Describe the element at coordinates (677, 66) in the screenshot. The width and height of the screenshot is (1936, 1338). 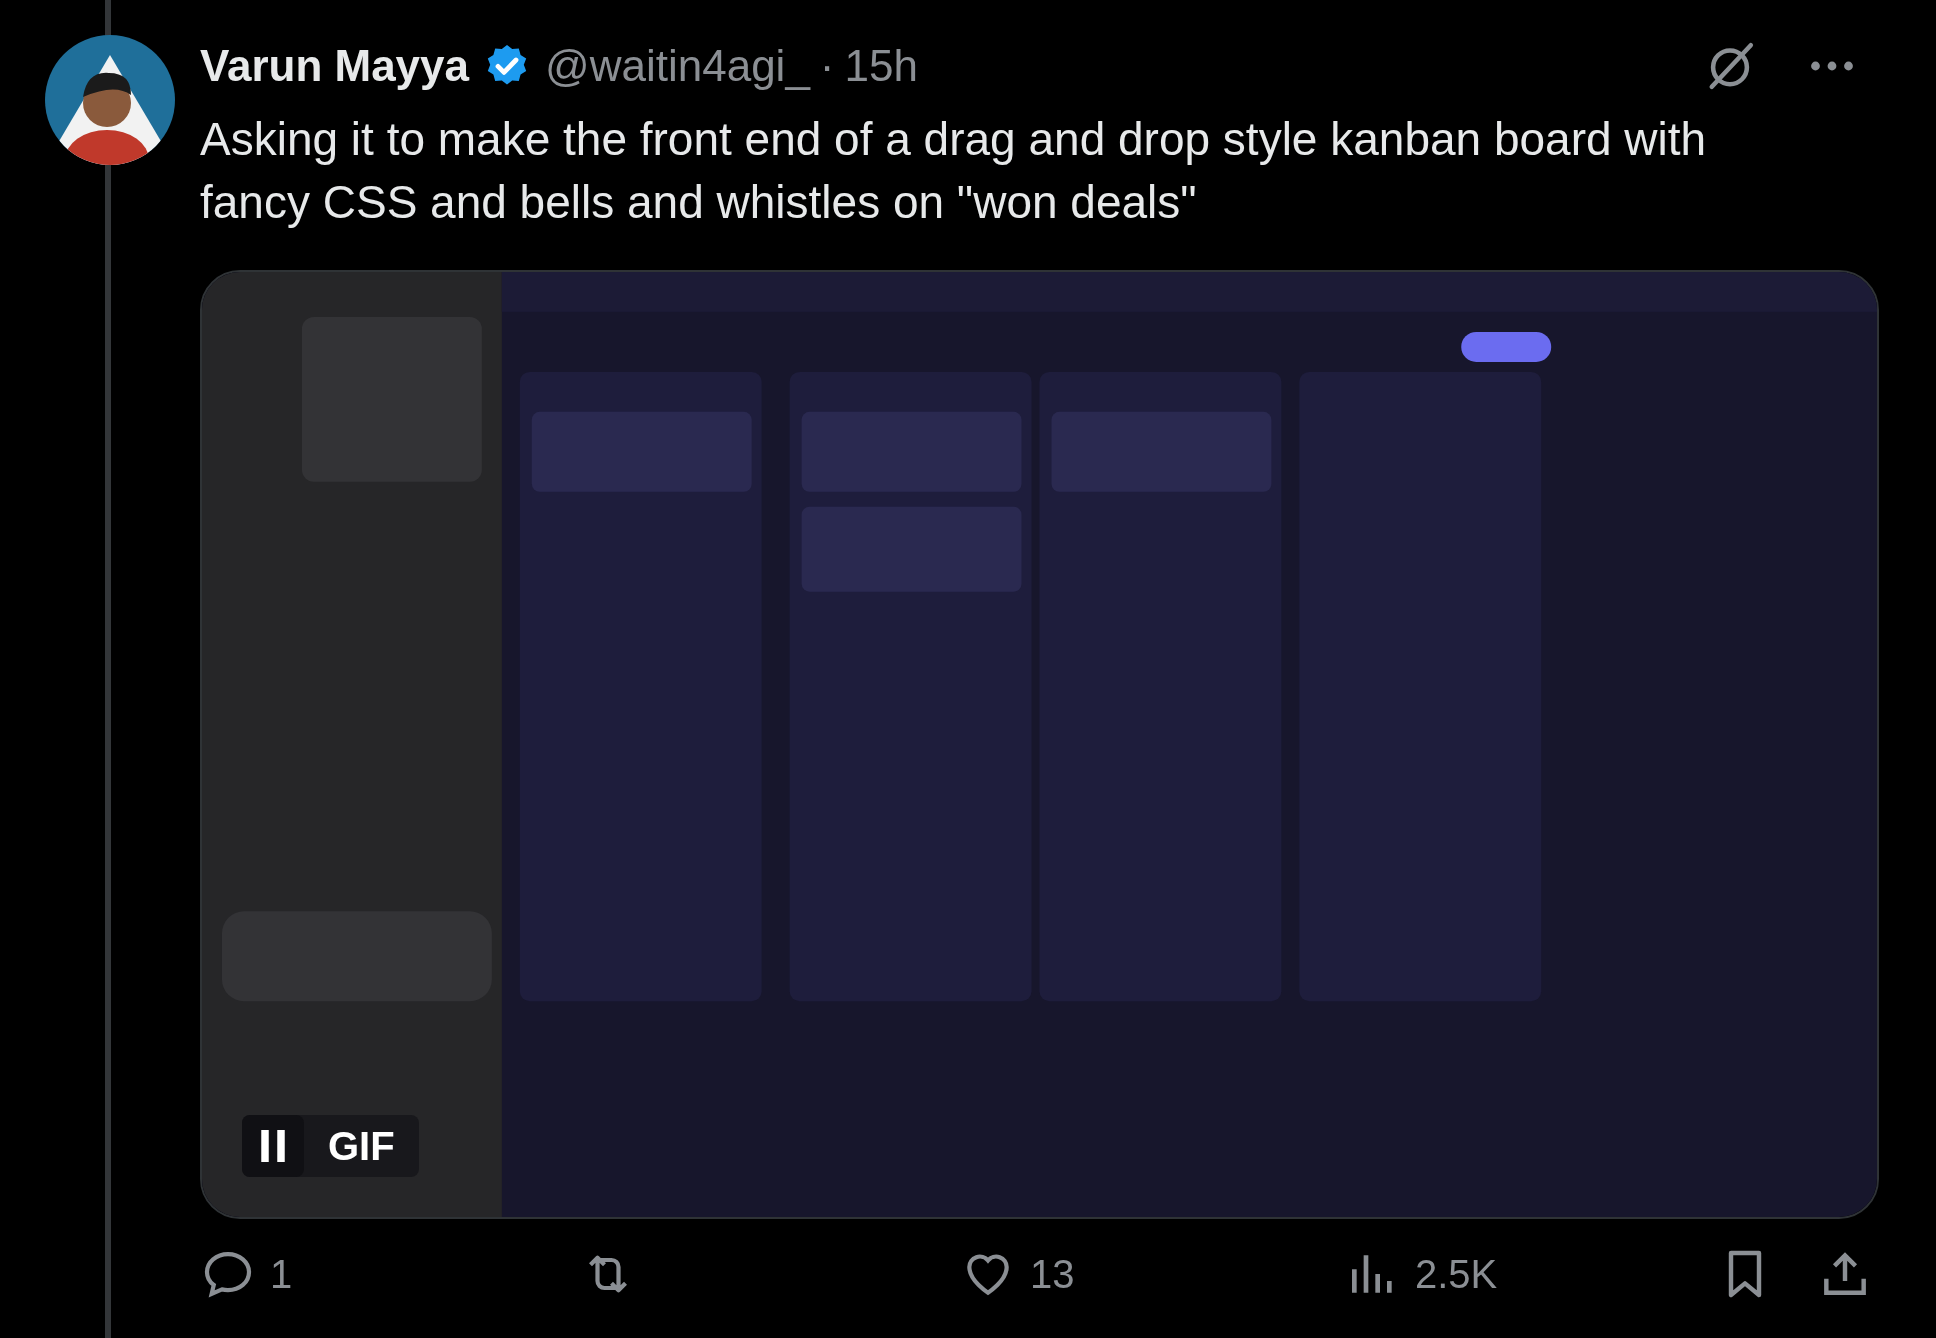
I see `author-handle: @waitin4agi_` at that location.